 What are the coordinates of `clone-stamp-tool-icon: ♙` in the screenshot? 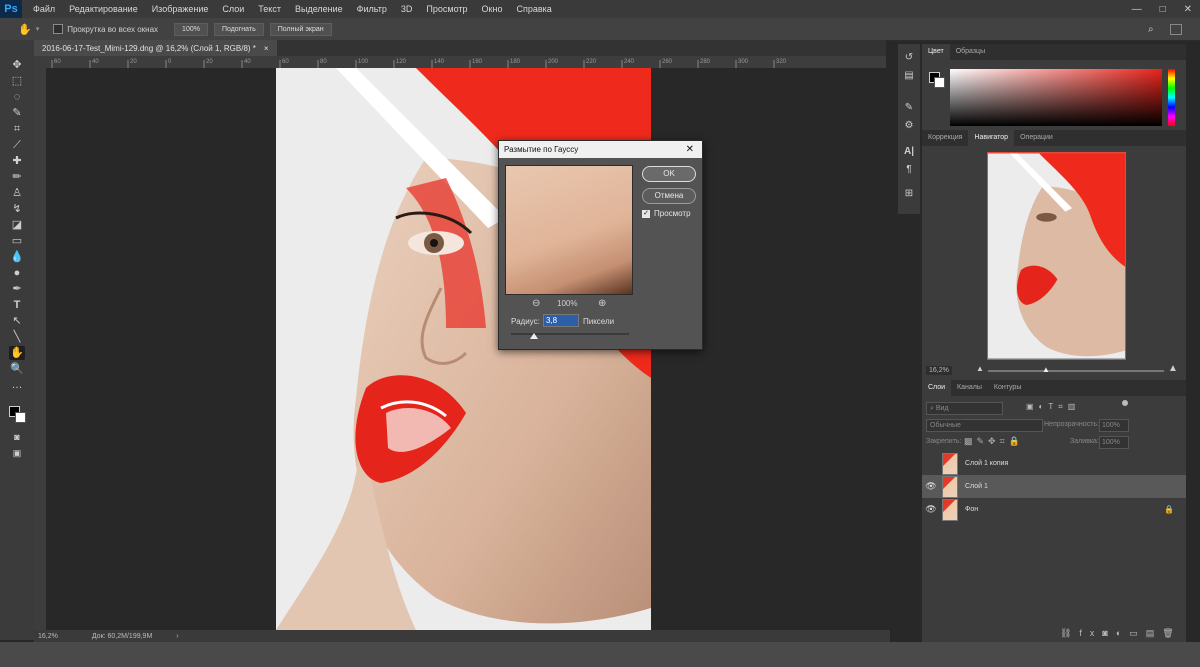 It's located at (17, 193).